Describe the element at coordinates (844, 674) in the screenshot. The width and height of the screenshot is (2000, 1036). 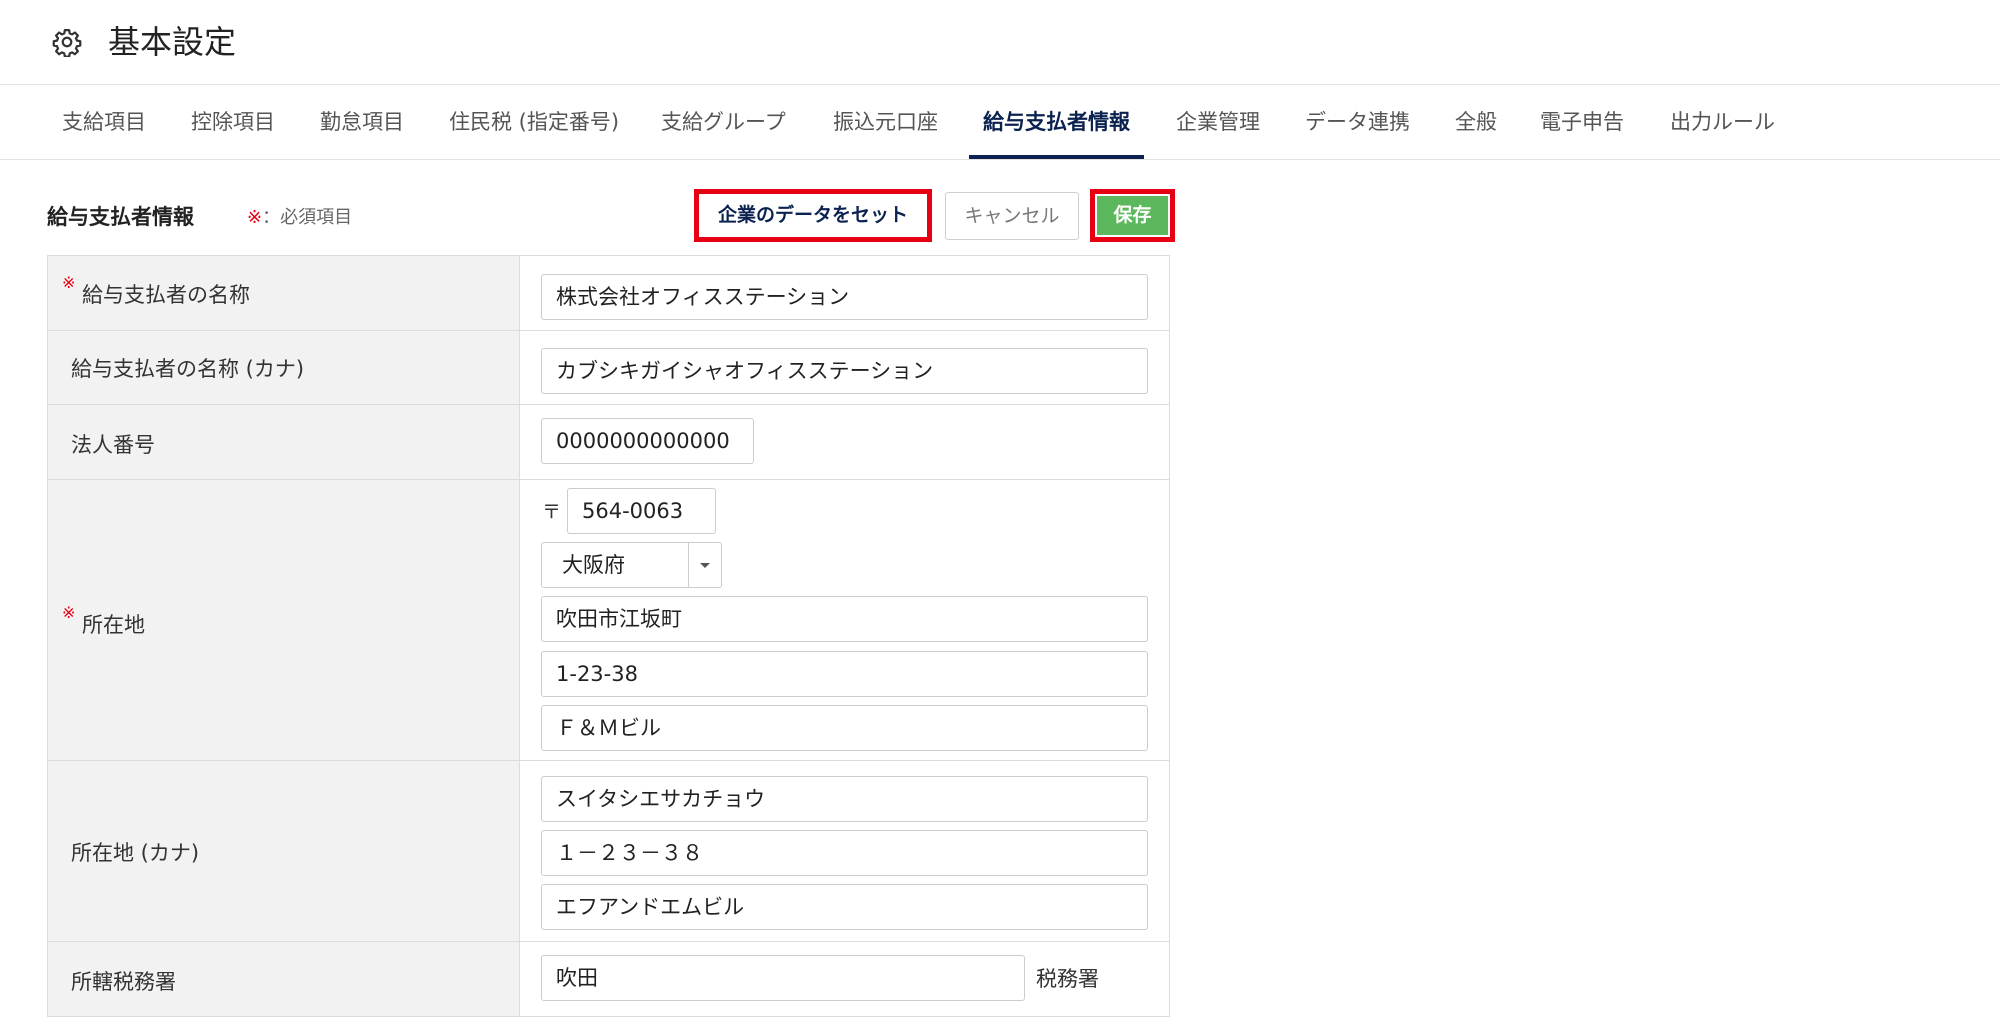
I see `address-line2-input: 1-23-38` at that location.